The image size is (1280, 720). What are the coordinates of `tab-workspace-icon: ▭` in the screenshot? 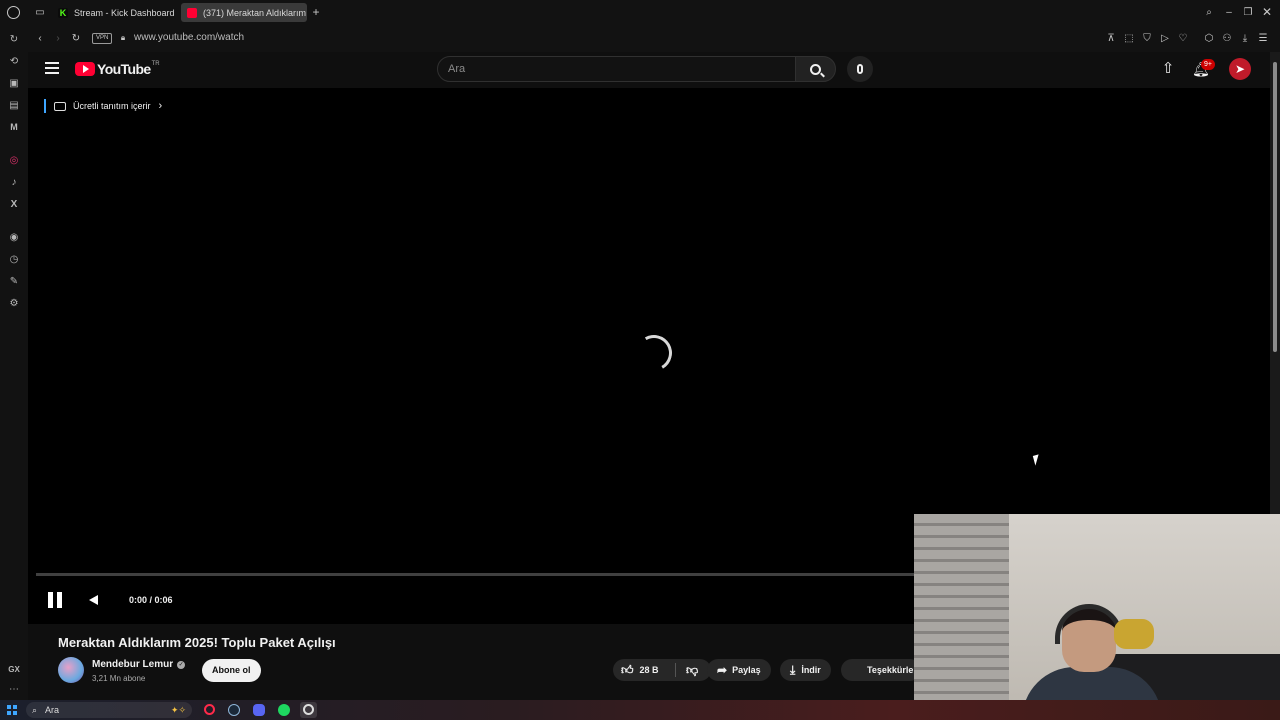 It's located at (40, 12).